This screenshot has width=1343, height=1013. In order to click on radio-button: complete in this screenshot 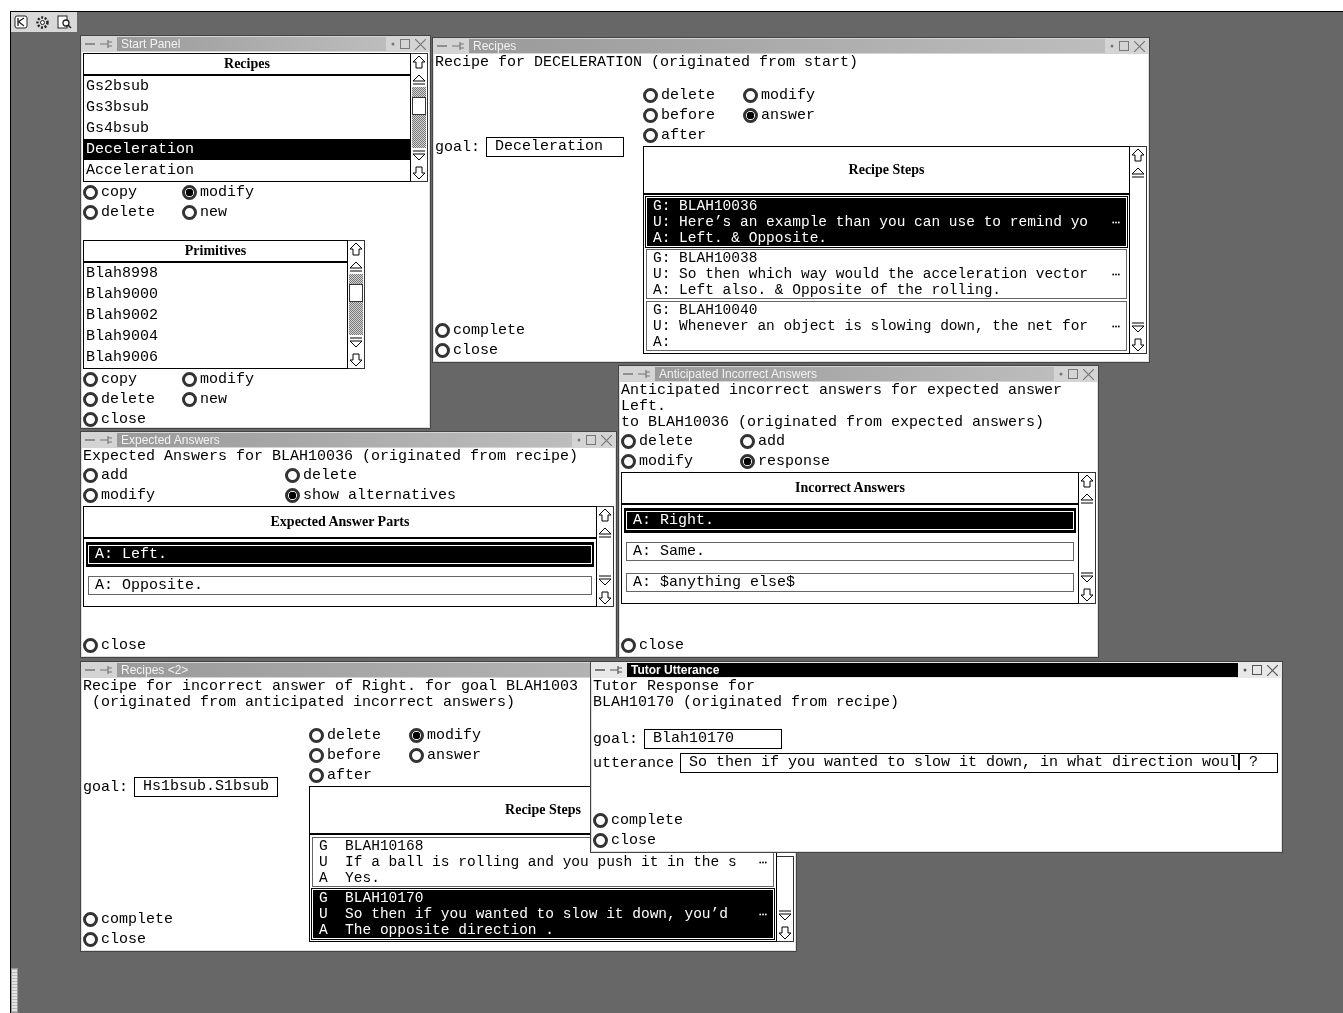, I will do `click(539, 330)`.